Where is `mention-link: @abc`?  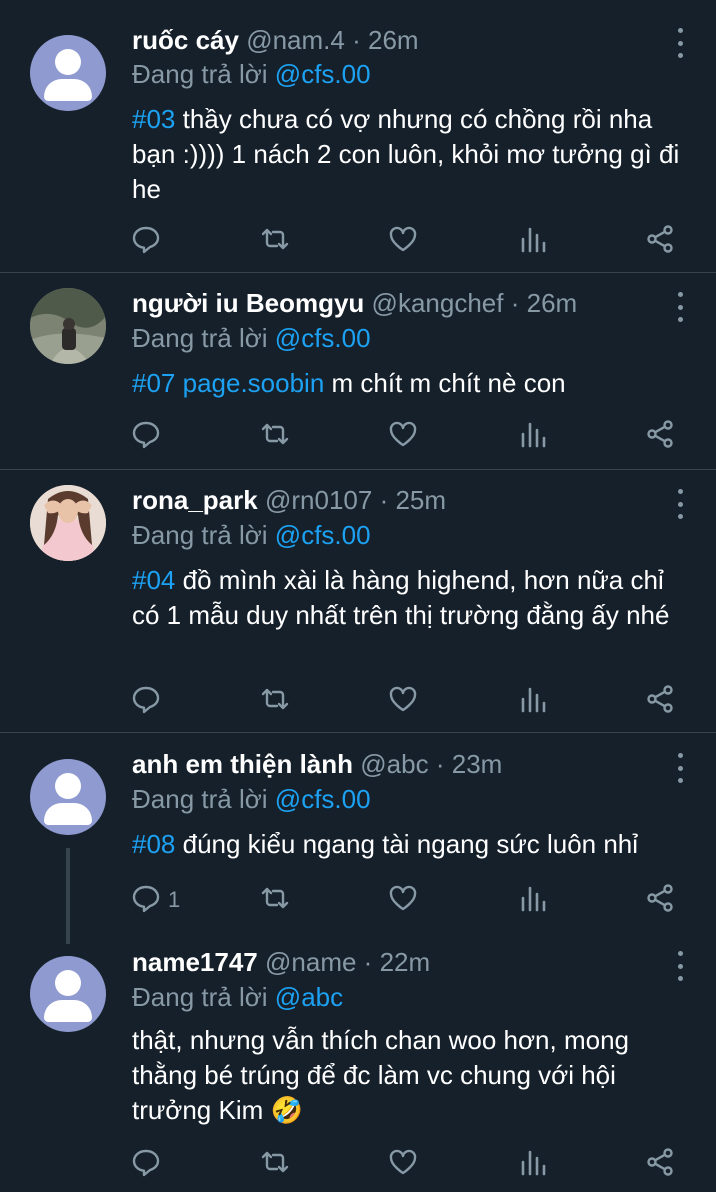 mention-link: @abc is located at coordinates (309, 997).